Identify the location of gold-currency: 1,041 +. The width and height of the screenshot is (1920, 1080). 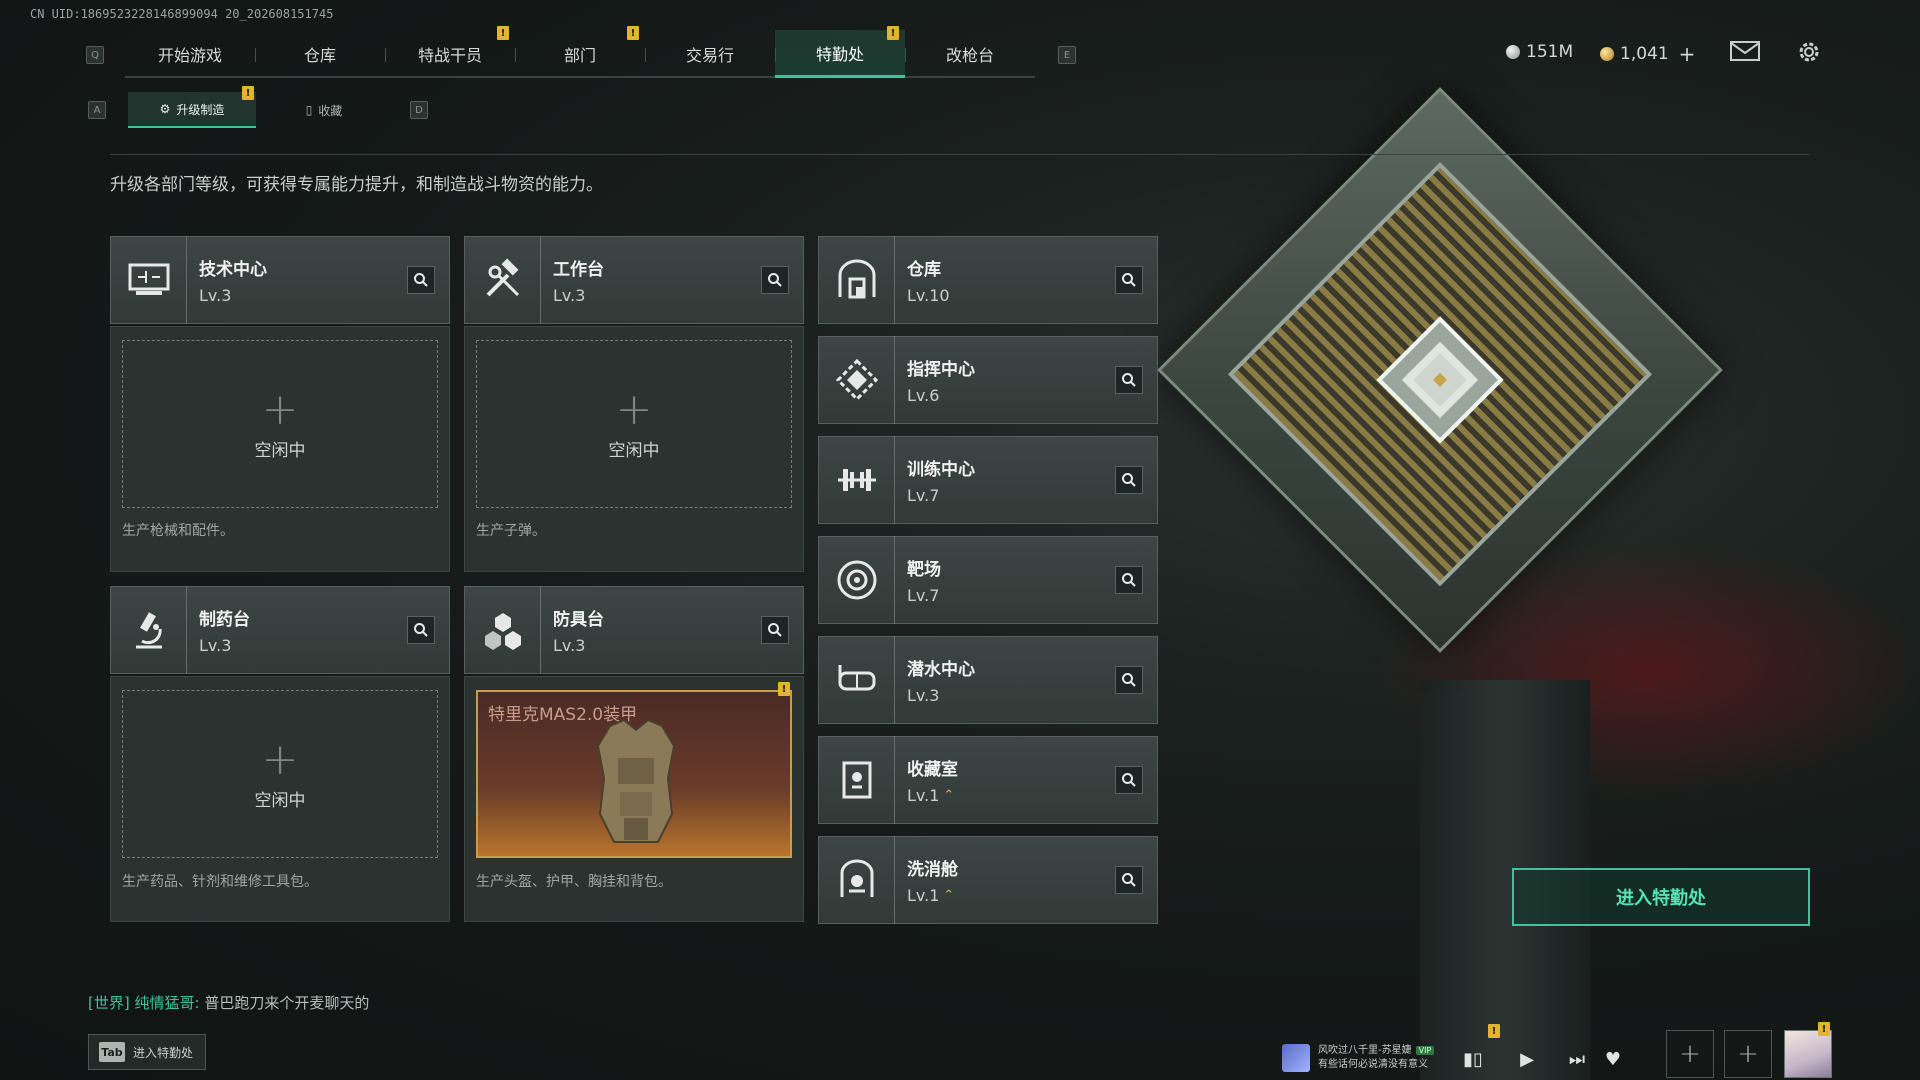
(1647, 54).